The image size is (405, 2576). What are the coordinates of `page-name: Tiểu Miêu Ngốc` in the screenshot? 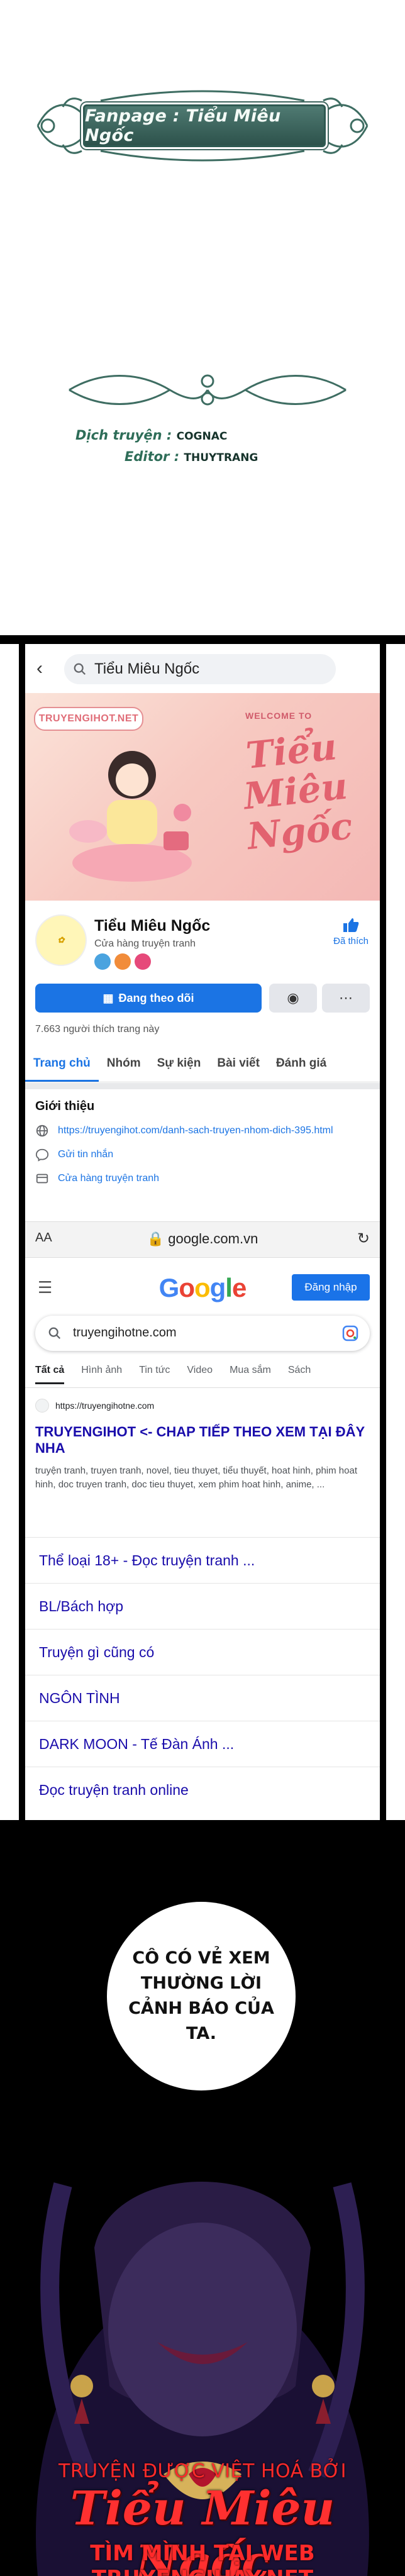 It's located at (152, 926).